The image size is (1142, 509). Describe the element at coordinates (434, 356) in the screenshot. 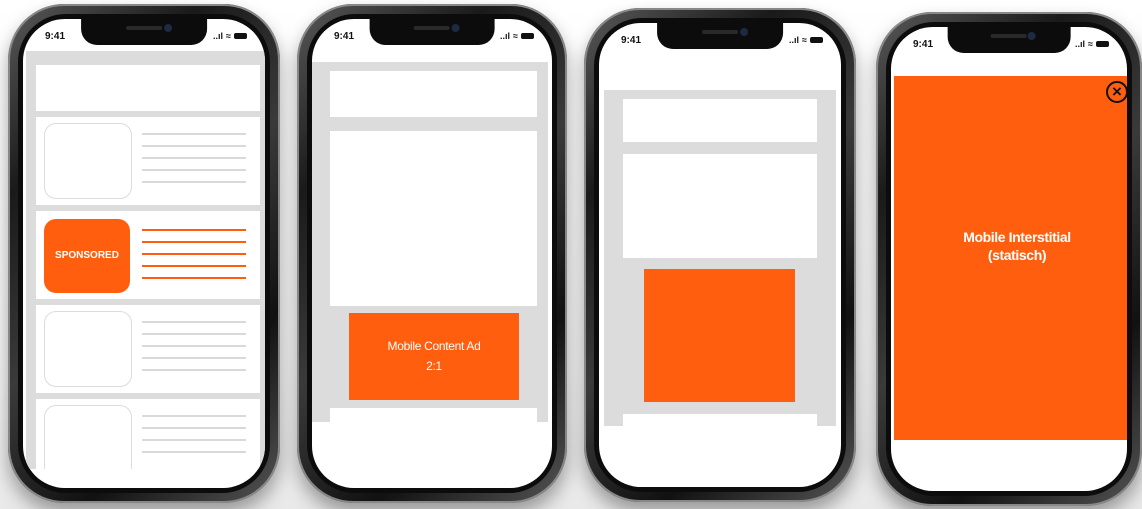

I see `mobile-content-ad: Mobile Content Ad 2:1` at that location.